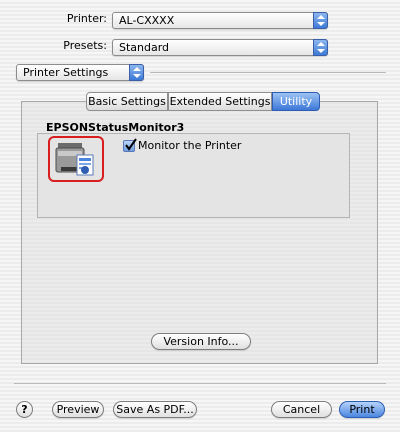  I want to click on printer-select-value: AL-CXXXX, so click(147, 20).